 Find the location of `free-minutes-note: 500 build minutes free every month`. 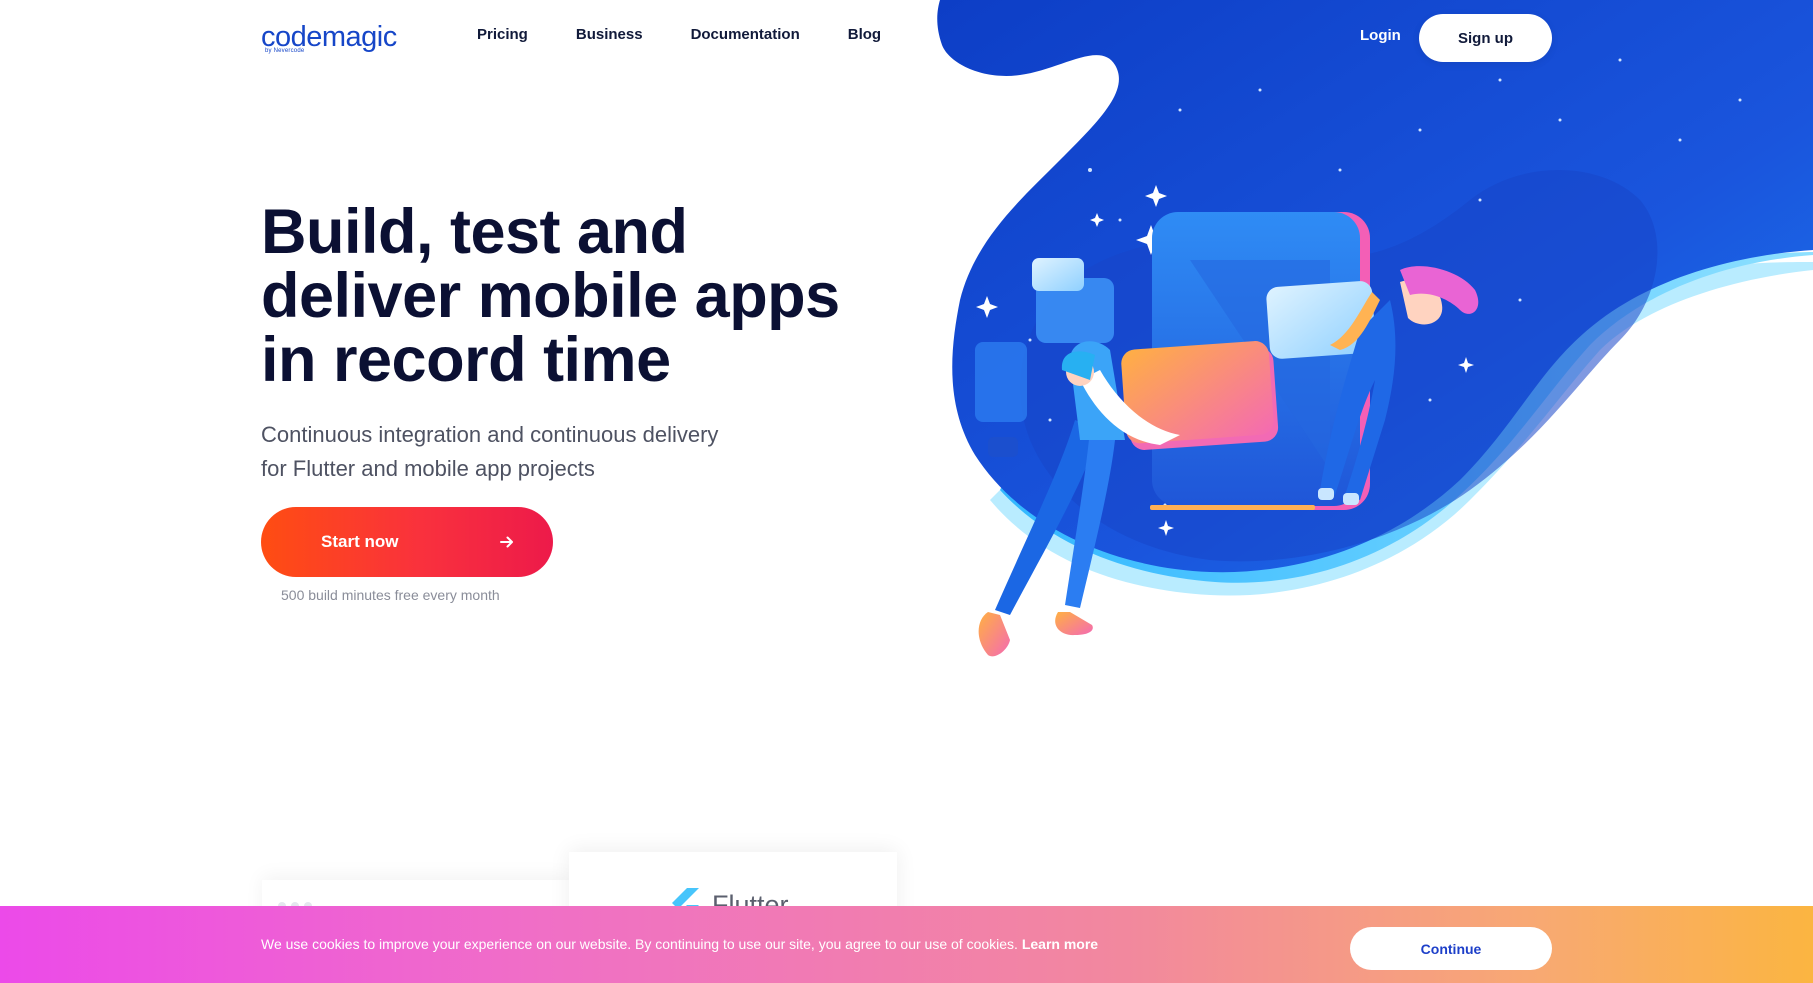

free-minutes-note: 500 build minutes free every month is located at coordinates (390, 595).